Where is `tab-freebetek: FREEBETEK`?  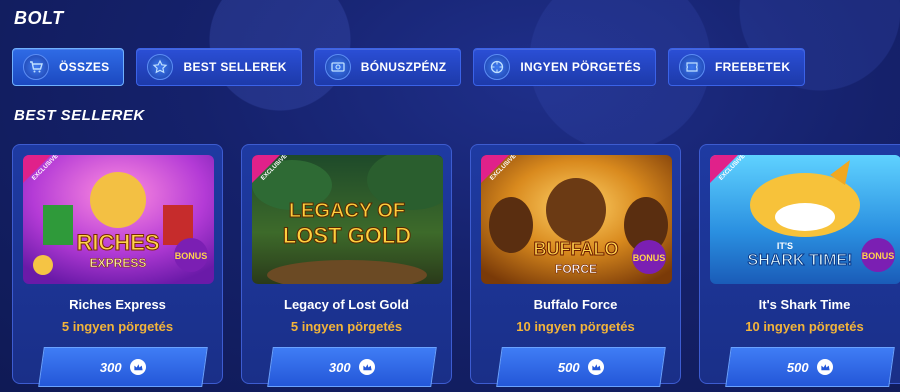
tab-freebetek: FREEBETEK is located at coordinates (736, 67).